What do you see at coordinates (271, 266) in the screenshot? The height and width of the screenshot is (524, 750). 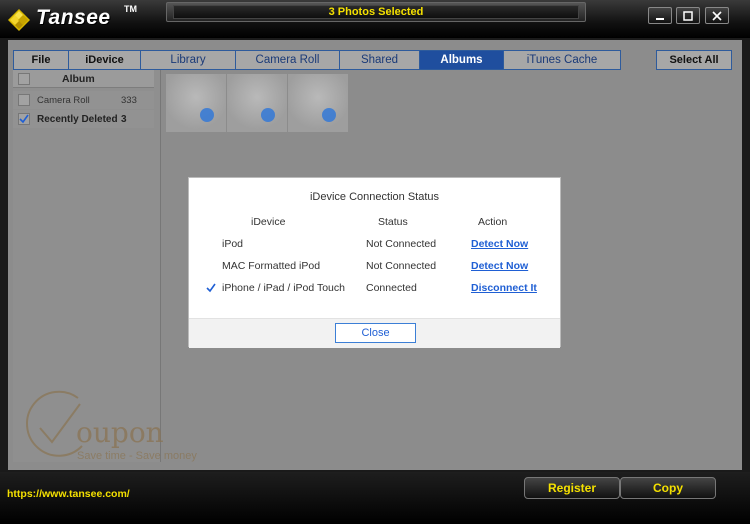 I see `device-name: MAC Formatted iPod` at bounding box center [271, 266].